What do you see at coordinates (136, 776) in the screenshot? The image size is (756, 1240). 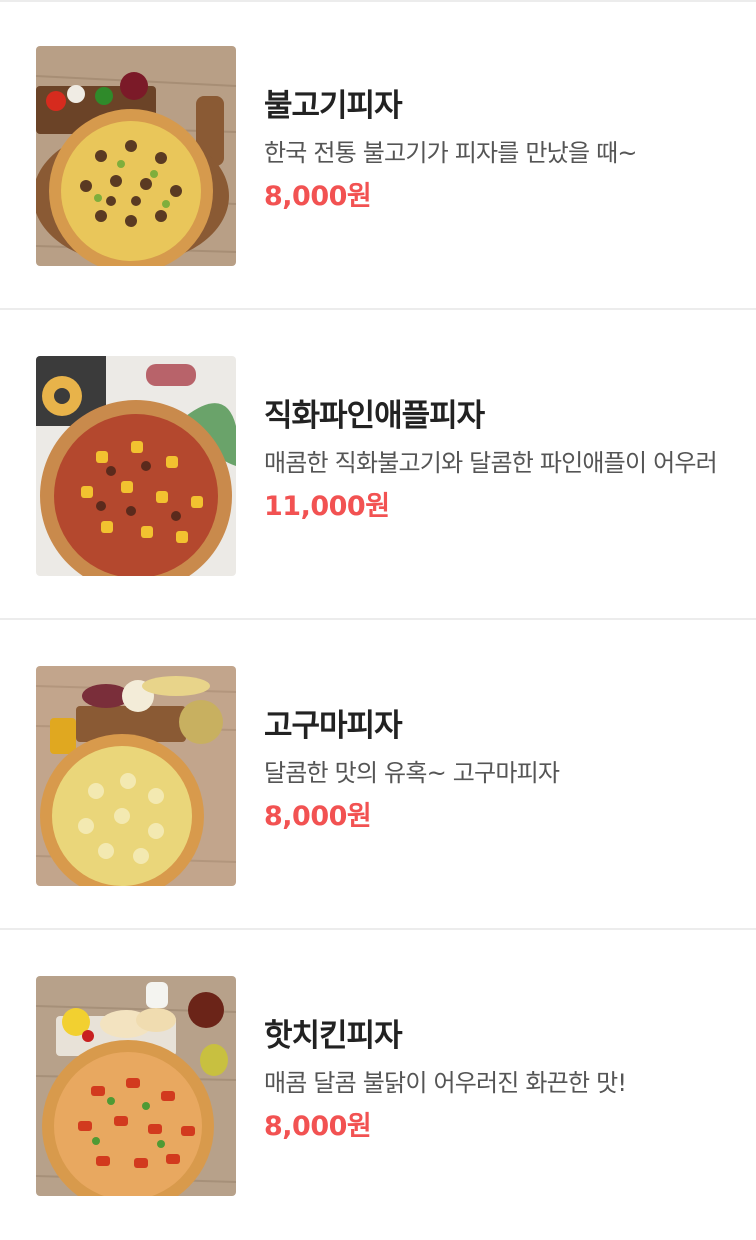 I see `sweet-potato-pizza-image` at bounding box center [136, 776].